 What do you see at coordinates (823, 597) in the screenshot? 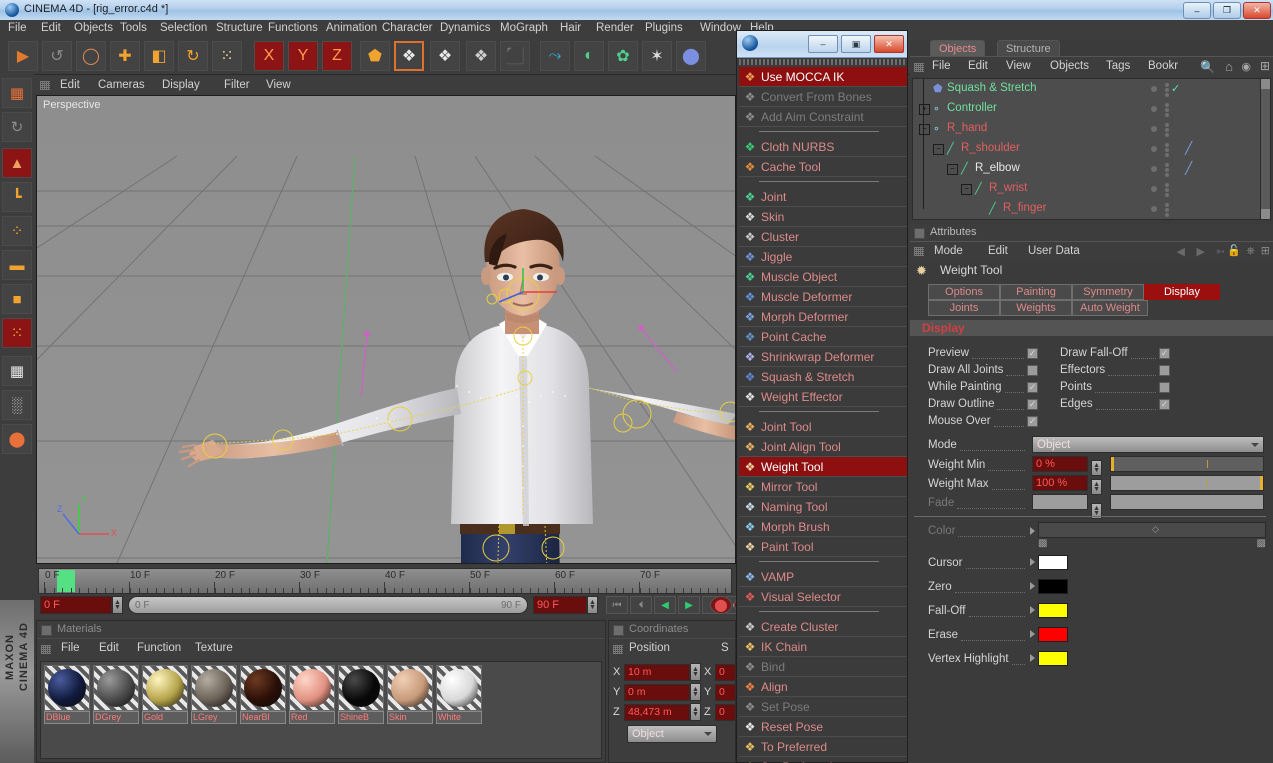
I see `char-menu-item-visual-selector: ❖ Visual Selector` at bounding box center [823, 597].